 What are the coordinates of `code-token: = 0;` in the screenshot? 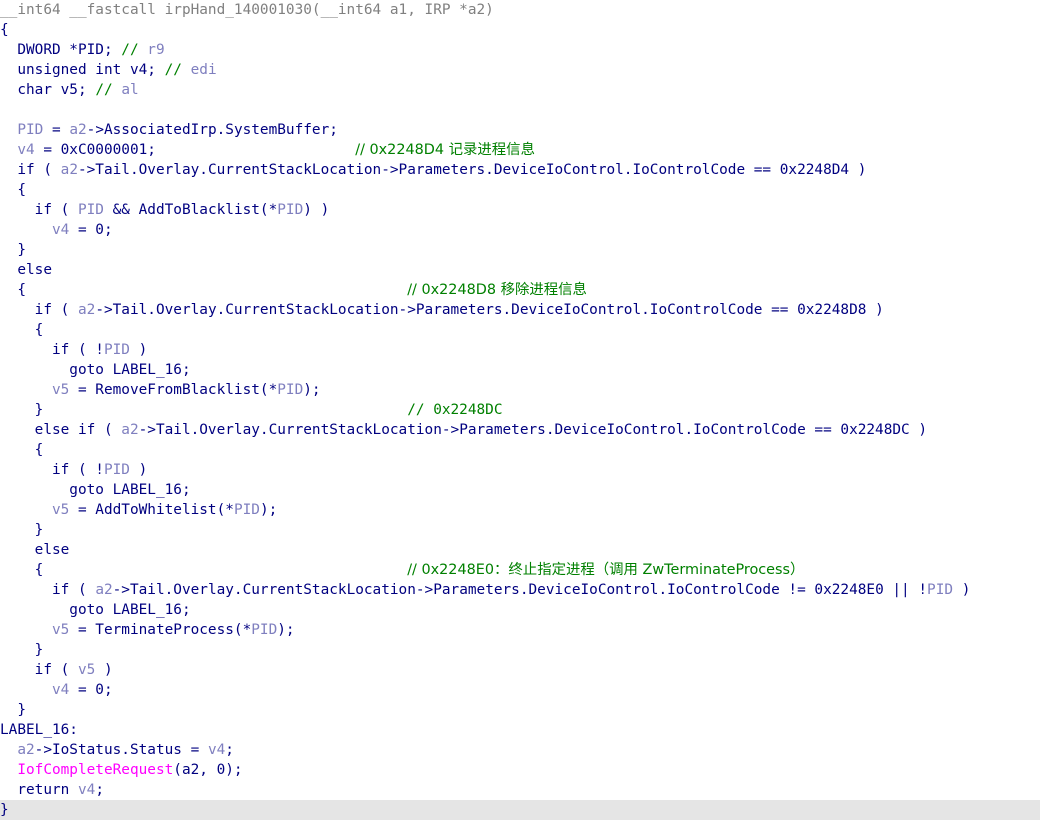 It's located at (91, 690).